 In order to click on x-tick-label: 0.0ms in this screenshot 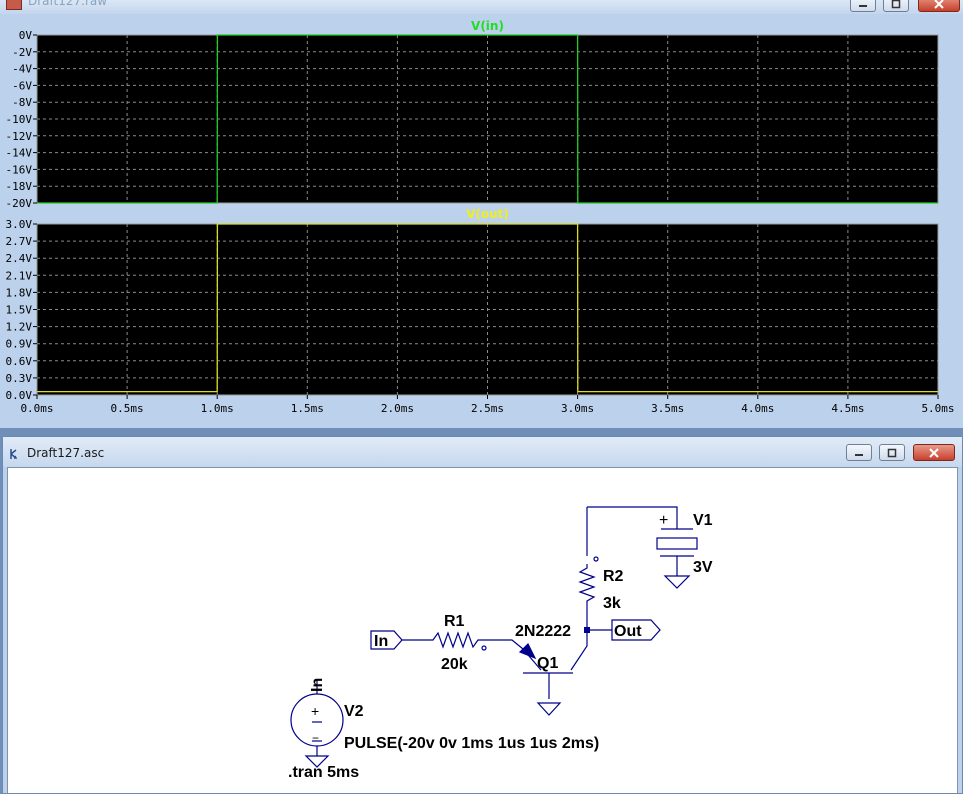, I will do `click(36, 408)`.